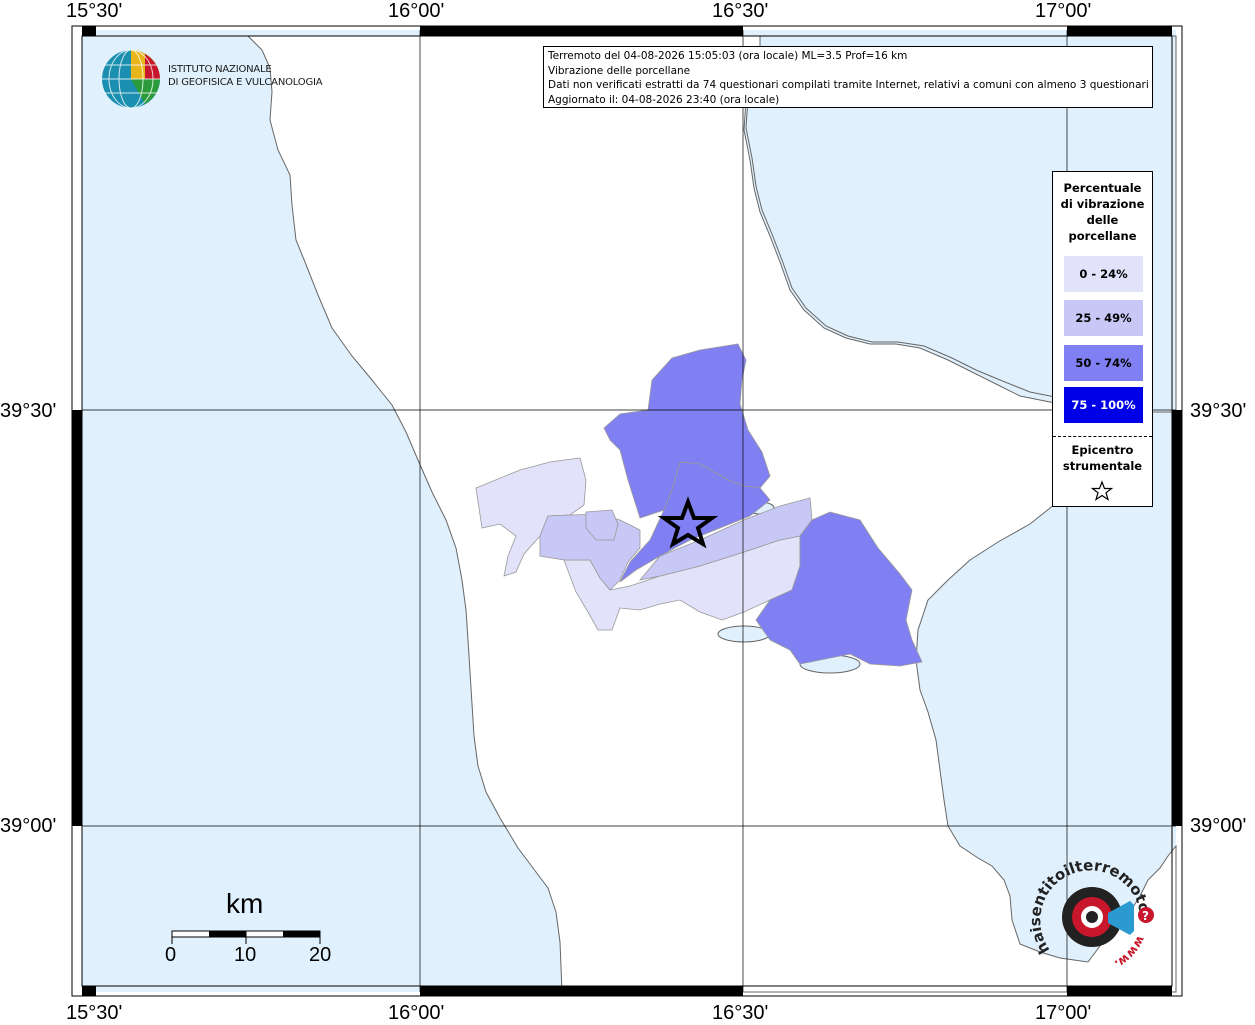  Describe the element at coordinates (28, 826) in the screenshot. I see `lat-label-left-2: 39°00'` at that location.